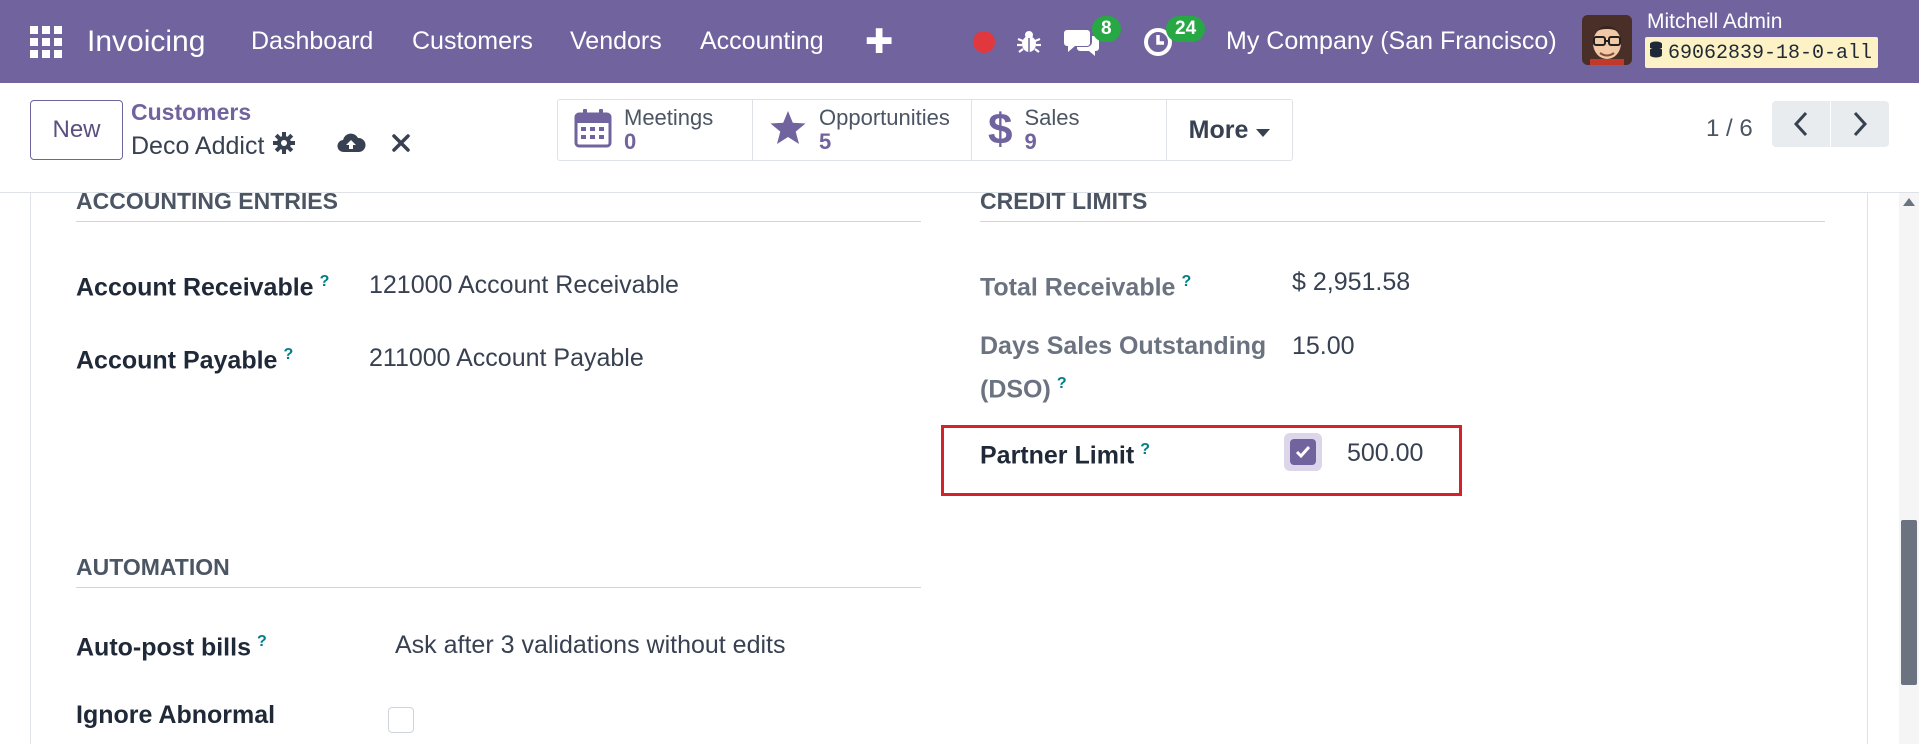 Image resolution: width=1919 pixels, height=744 pixels. Describe the element at coordinates (1714, 22) in the screenshot. I see `user-name: Mitchell Admin` at that location.